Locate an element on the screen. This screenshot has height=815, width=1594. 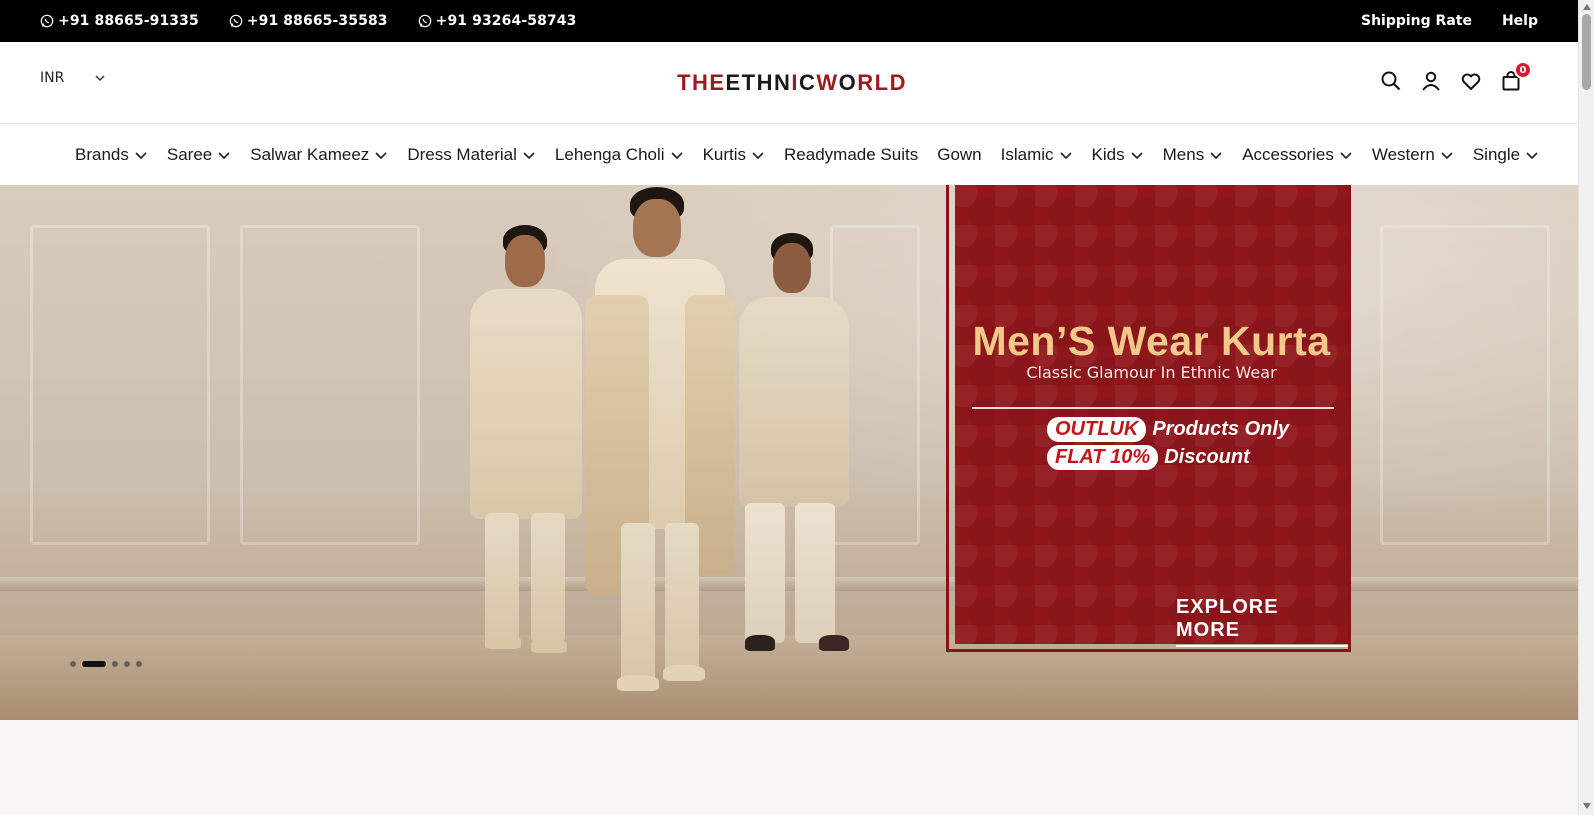
promo-discount-row: FLAT 10% Discount is located at coordinates (1148, 457).